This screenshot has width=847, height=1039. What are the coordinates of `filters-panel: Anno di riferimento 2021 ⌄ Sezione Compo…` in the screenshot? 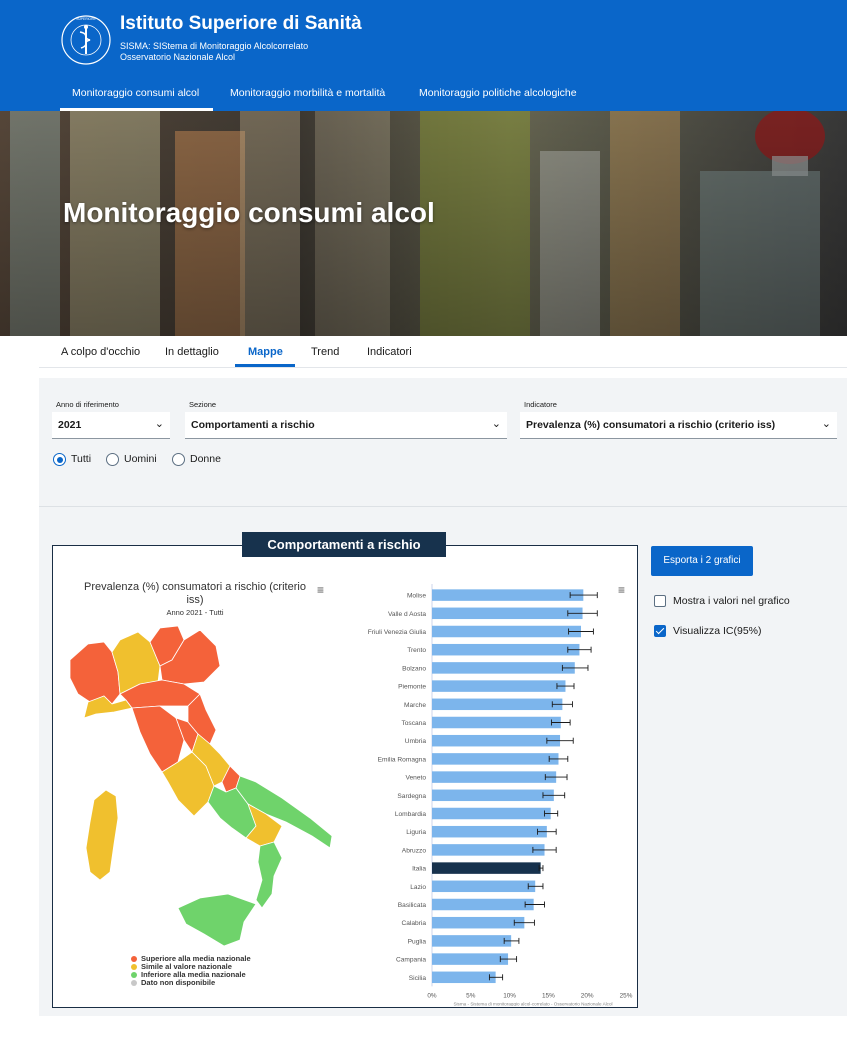 It's located at (443, 442).